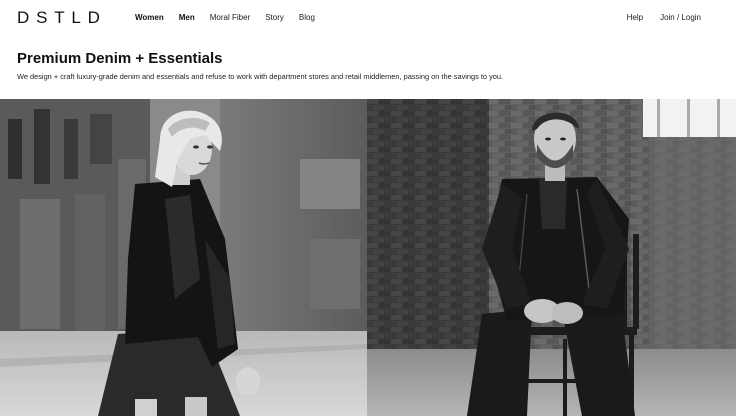  Describe the element at coordinates (307, 18) in the screenshot. I see `nav-link-blog: Blog` at that location.